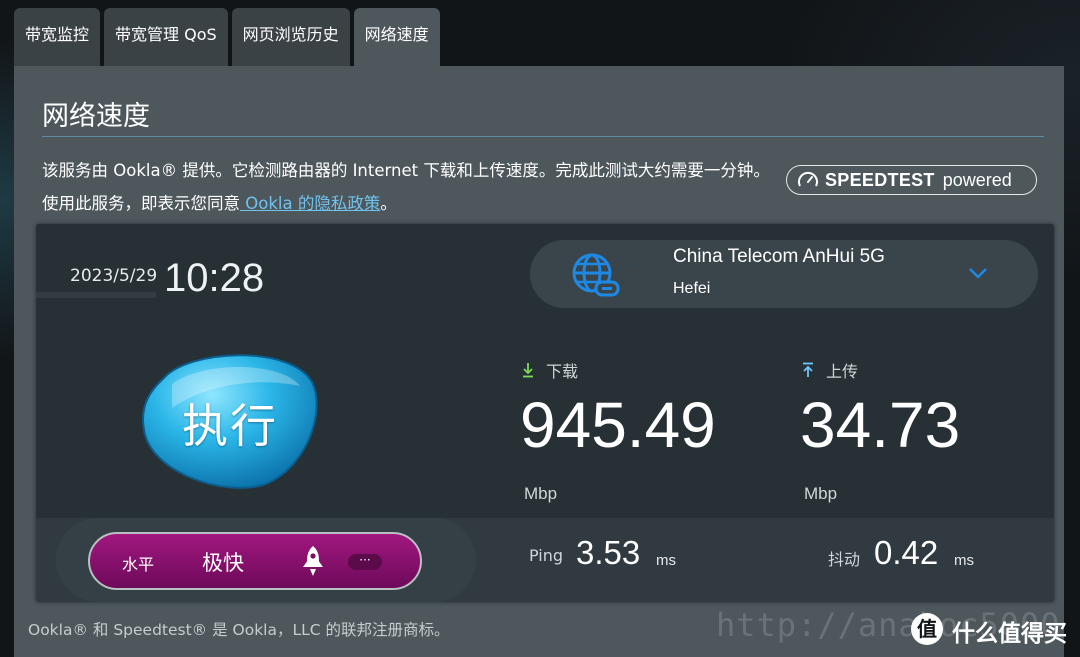 The height and width of the screenshot is (657, 1080). I want to click on tab-network-speed: 网络速度, so click(396, 37).